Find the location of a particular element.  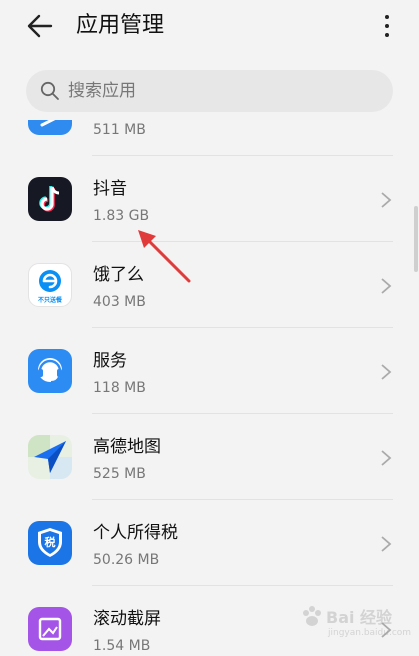

tax-shield-icon: 税 is located at coordinates (50, 543).